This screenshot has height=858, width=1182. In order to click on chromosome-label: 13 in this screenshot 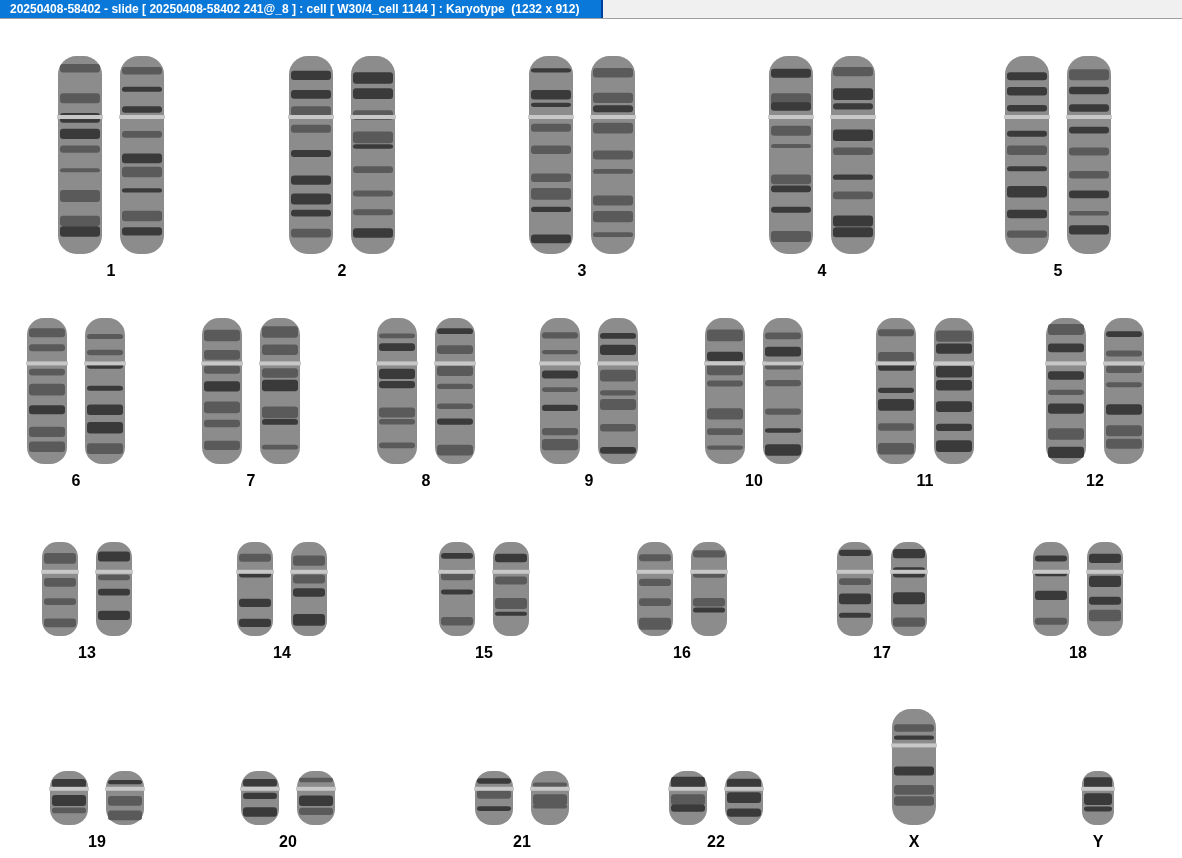, I will do `click(87, 653)`.